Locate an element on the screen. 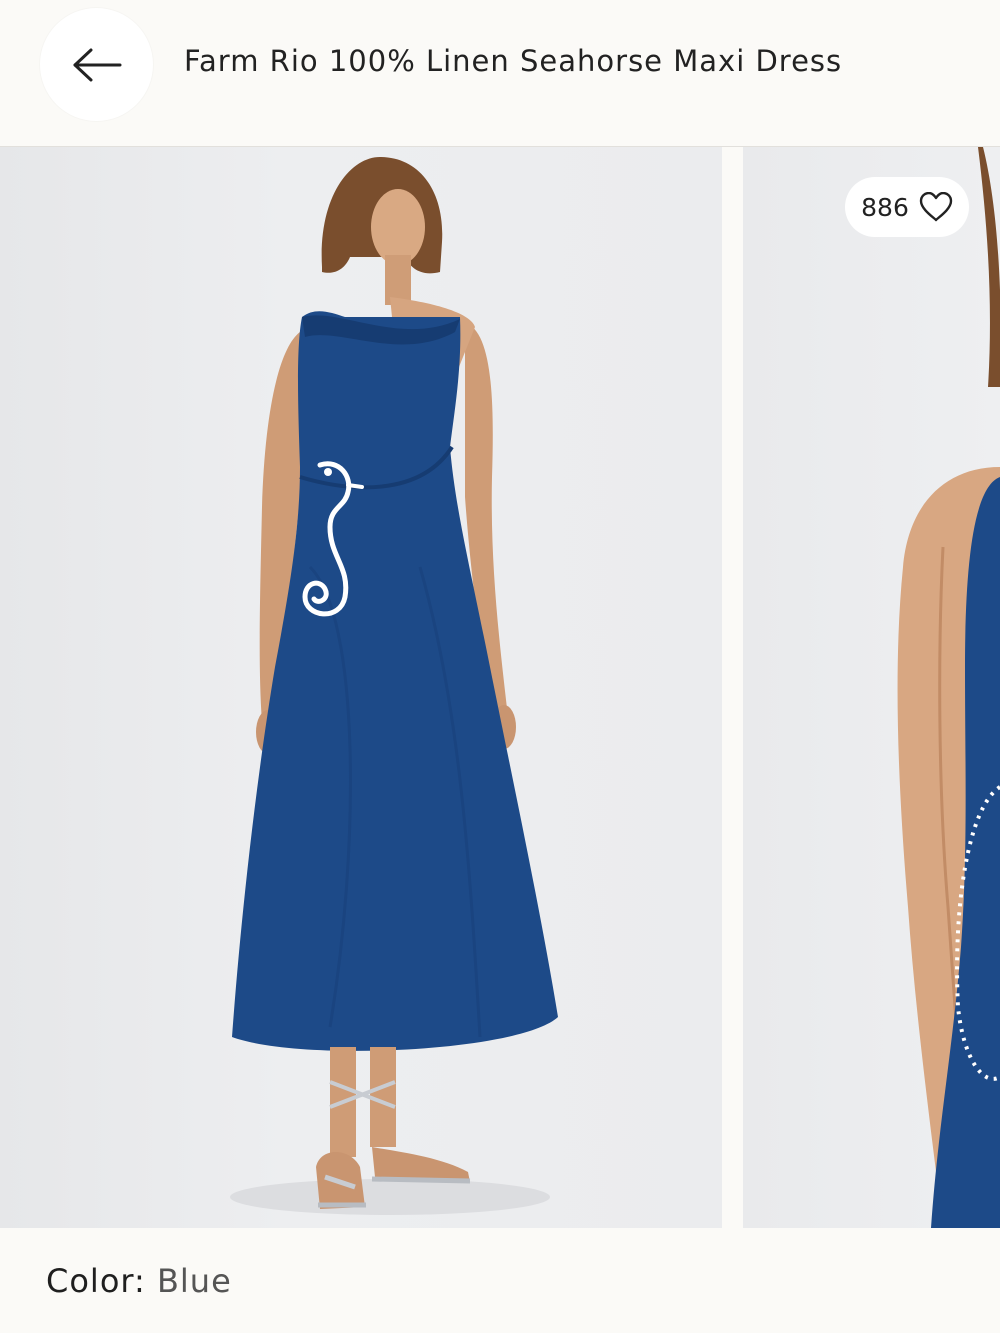 This screenshot has width=1000, height=1333. page-title: Farm Rio 100% Linen Seahorse Maxi Dress is located at coordinates (513, 61).